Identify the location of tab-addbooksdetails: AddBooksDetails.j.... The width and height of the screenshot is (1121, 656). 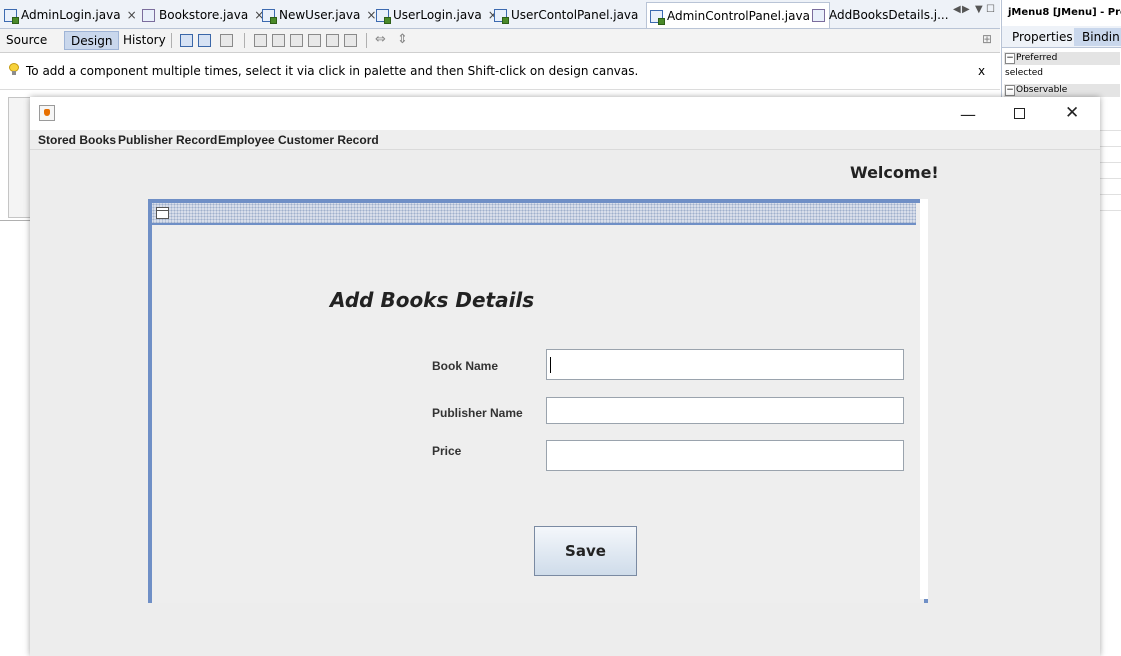
(880, 15).